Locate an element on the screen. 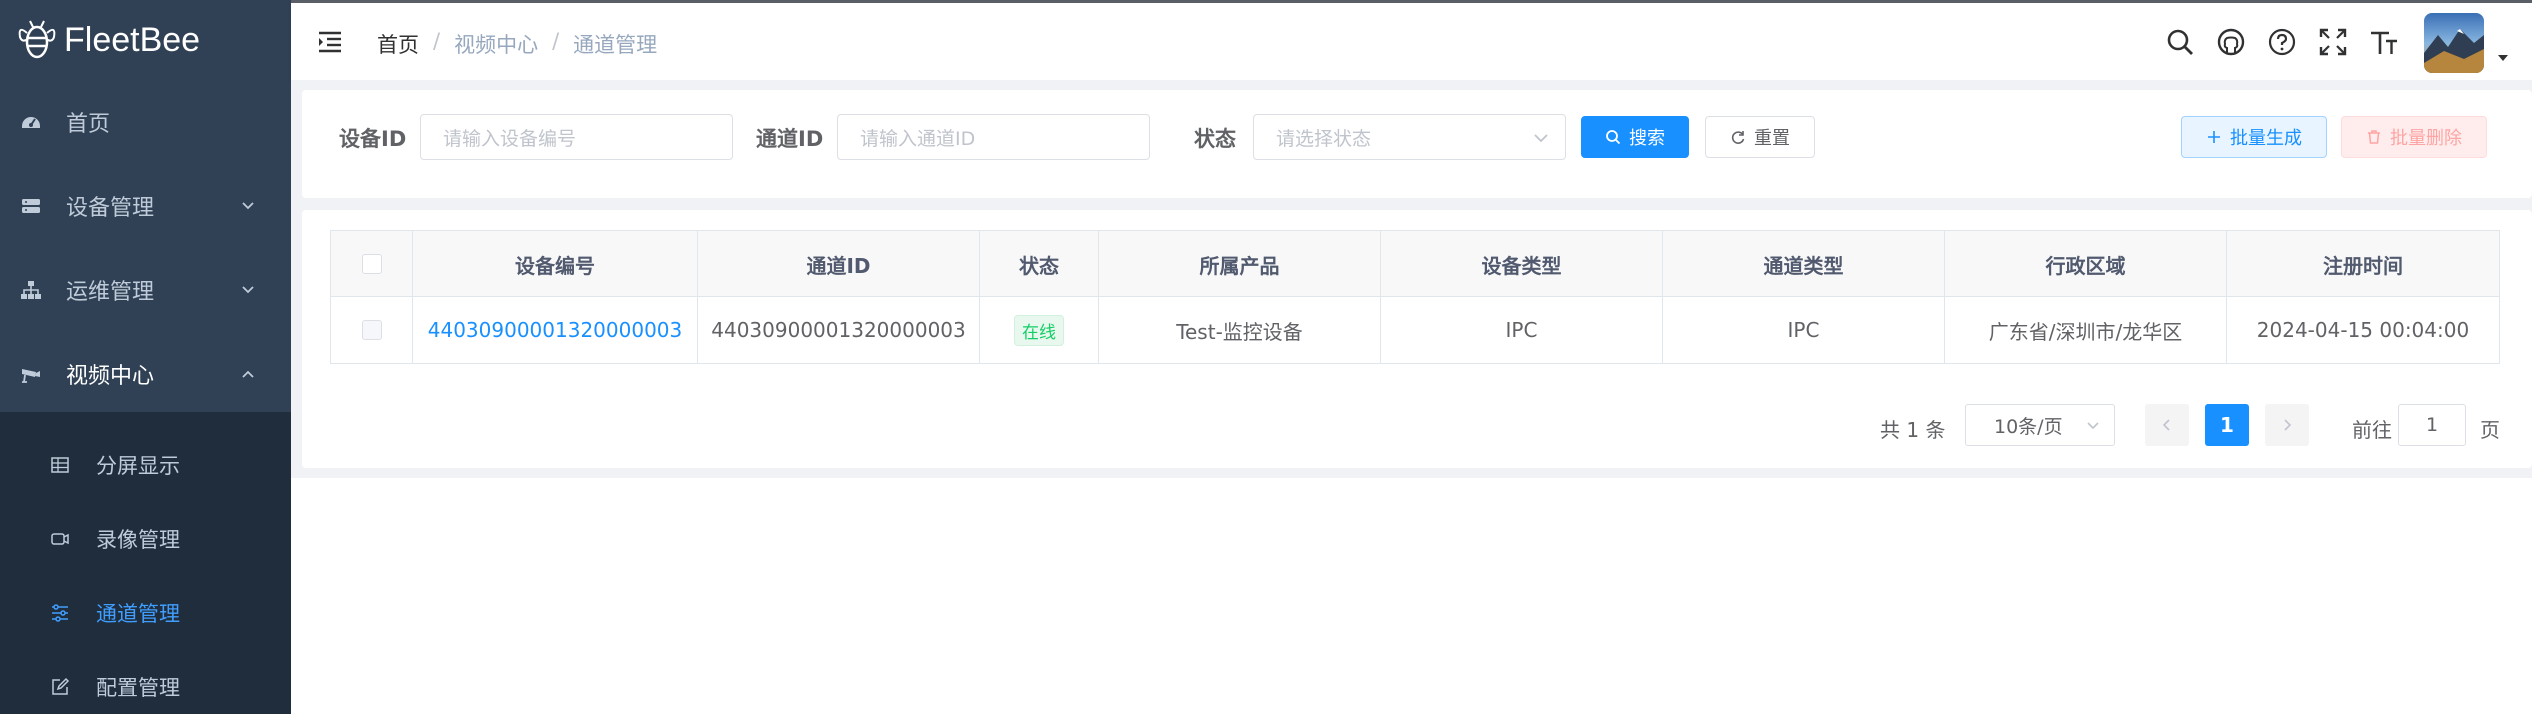 This screenshot has height=714, width=2532. device-no-cell: 44030900001320000003 is located at coordinates (555, 330).